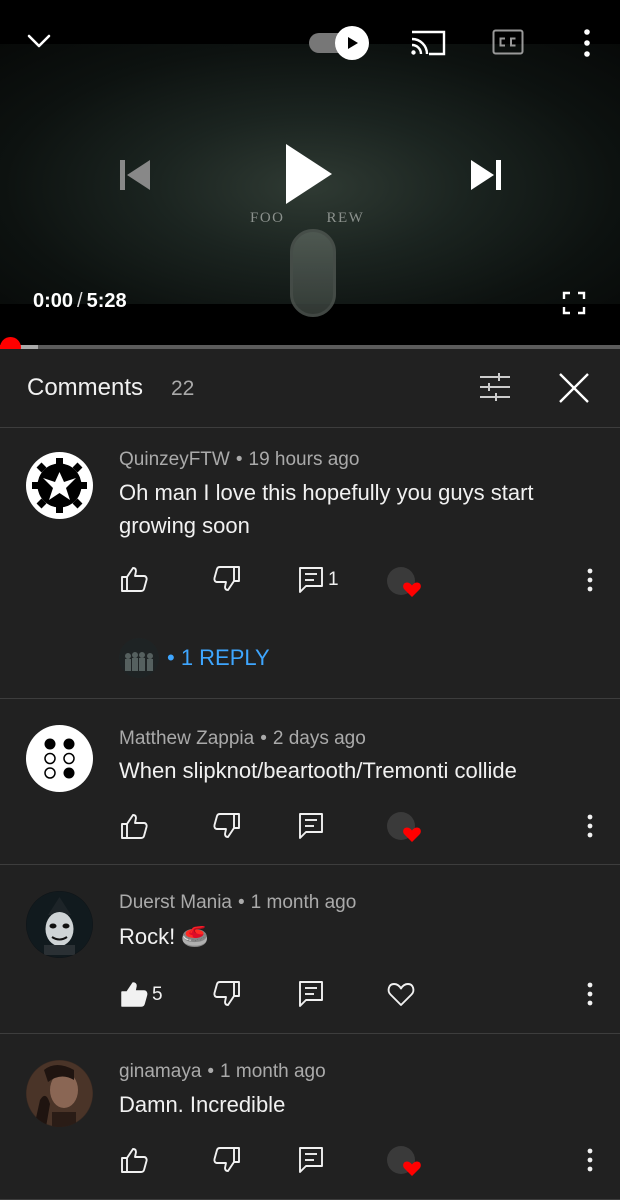 The image size is (620, 1200). What do you see at coordinates (401, 994) in the screenshot?
I see `heart-outline-icon` at bounding box center [401, 994].